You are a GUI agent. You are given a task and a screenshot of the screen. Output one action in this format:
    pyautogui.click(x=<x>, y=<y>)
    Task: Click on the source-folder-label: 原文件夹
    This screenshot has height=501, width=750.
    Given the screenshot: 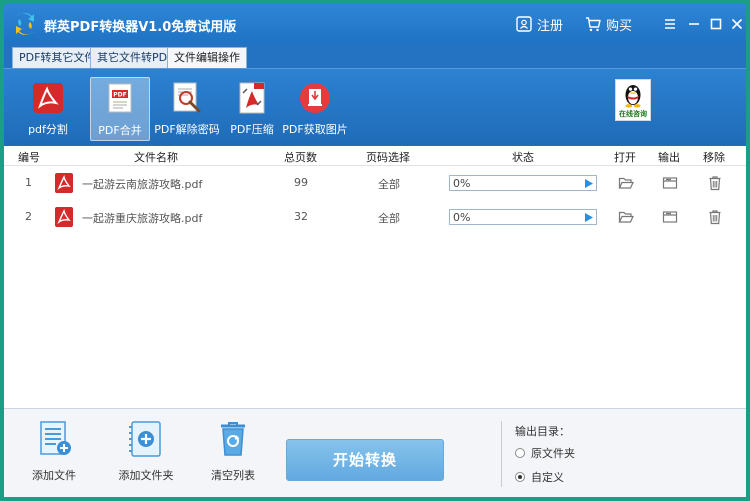 What is the action you would take?
    pyautogui.click(x=553, y=453)
    